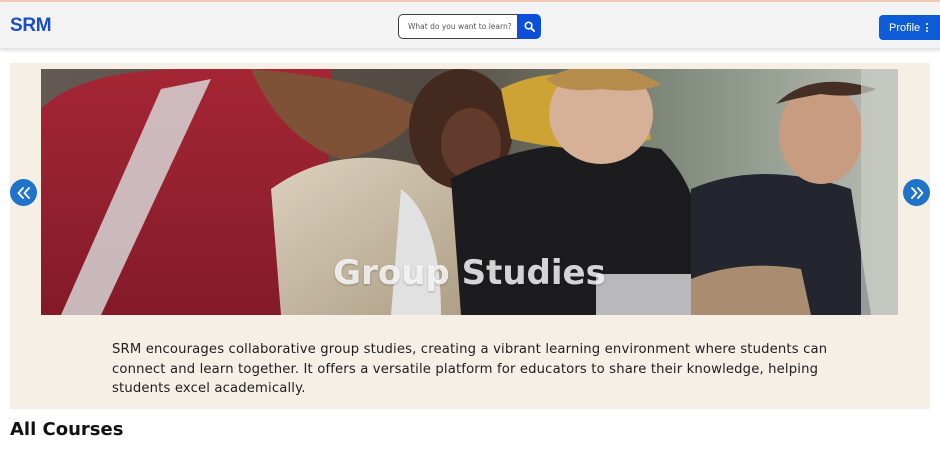 This screenshot has width=940, height=450. I want to click on carousel-next-button, so click(916, 192).